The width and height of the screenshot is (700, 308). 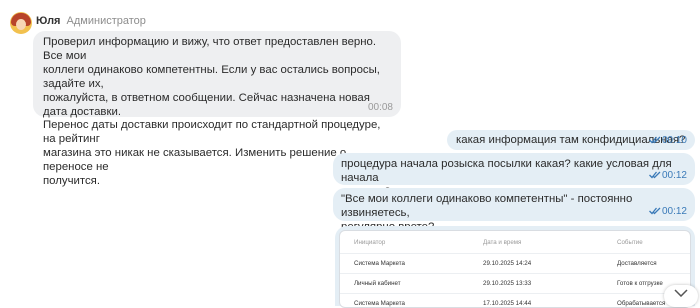 I want to click on sender-role: Администратор, so click(x=106, y=21).